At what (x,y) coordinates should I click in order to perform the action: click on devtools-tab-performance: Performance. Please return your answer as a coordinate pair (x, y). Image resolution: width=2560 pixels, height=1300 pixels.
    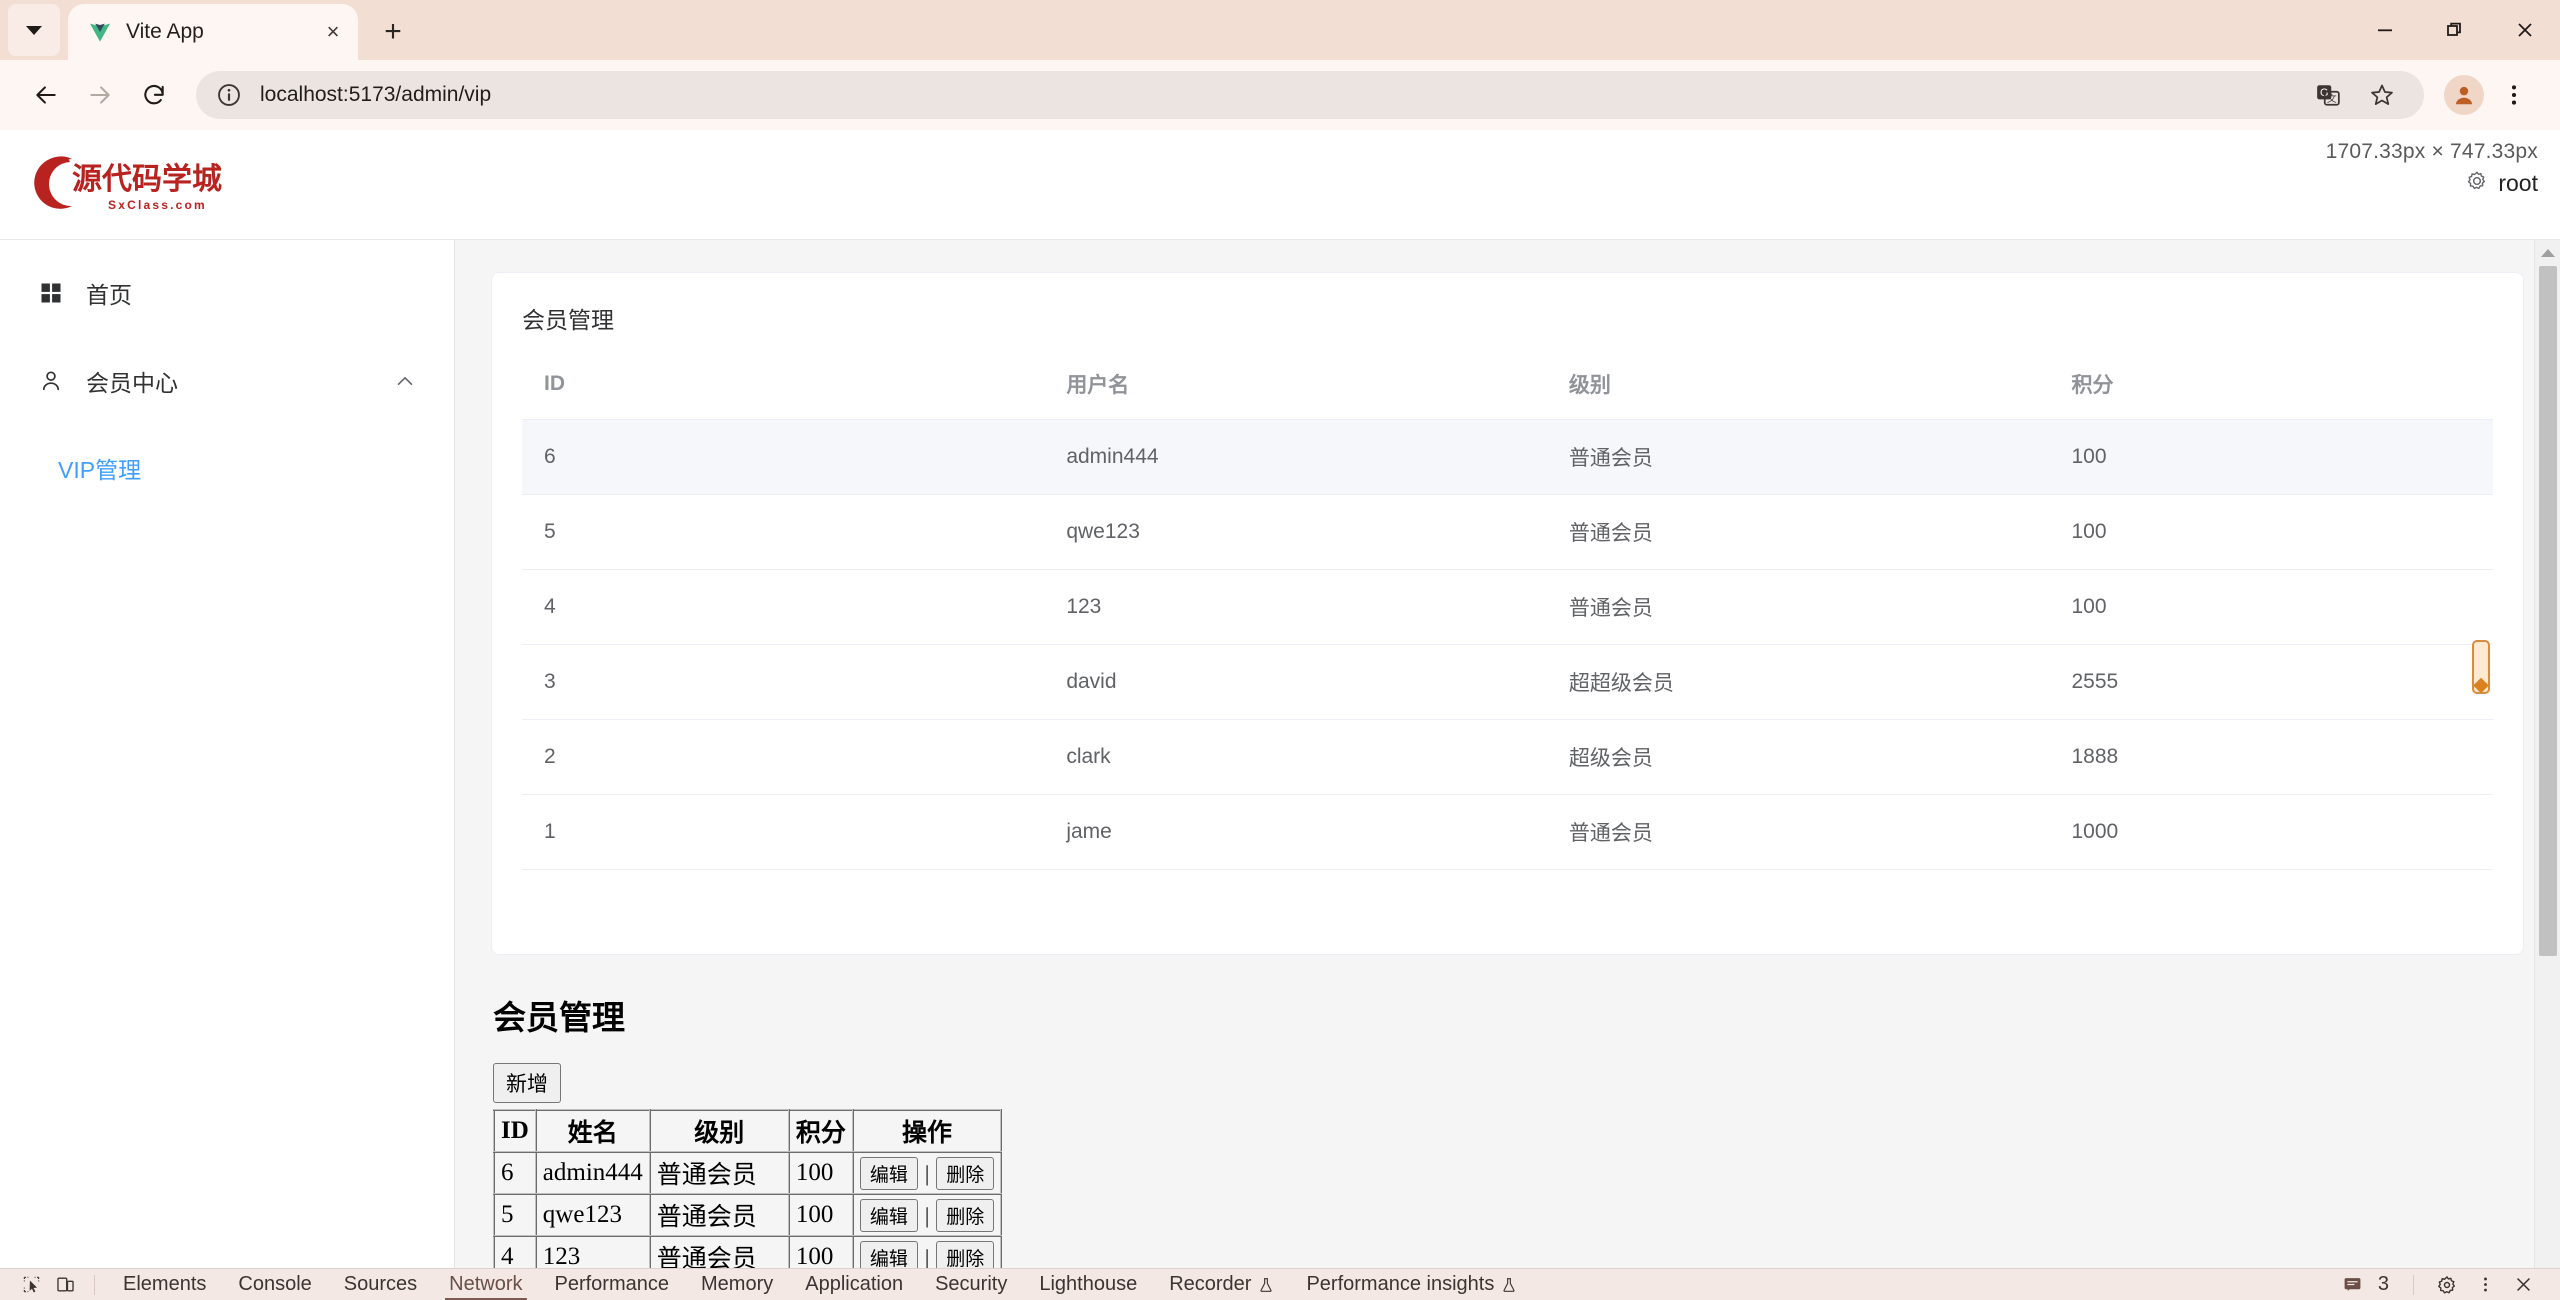
    Looking at the image, I should click on (612, 1284).